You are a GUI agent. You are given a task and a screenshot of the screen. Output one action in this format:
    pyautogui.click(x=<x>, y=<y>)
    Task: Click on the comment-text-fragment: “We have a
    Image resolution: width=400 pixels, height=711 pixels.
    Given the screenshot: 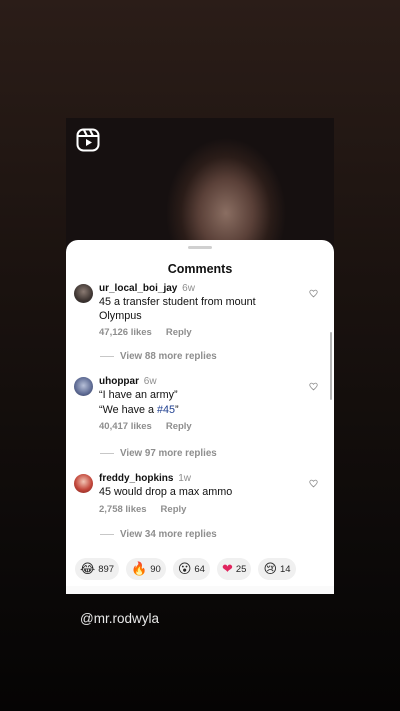 What is the action you would take?
    pyautogui.click(x=128, y=409)
    